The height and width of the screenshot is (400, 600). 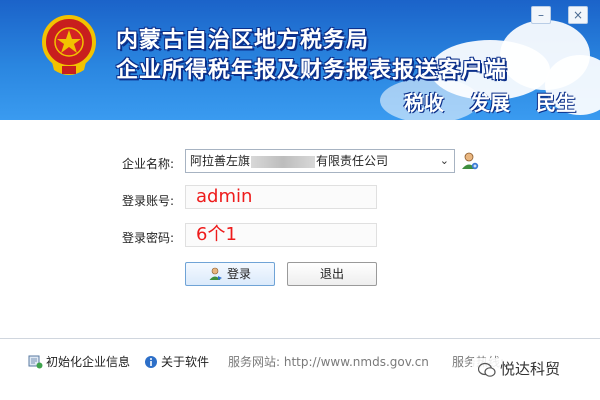 I want to click on app-title-line1: 内蒙古自治区地方税务局, so click(x=243, y=40).